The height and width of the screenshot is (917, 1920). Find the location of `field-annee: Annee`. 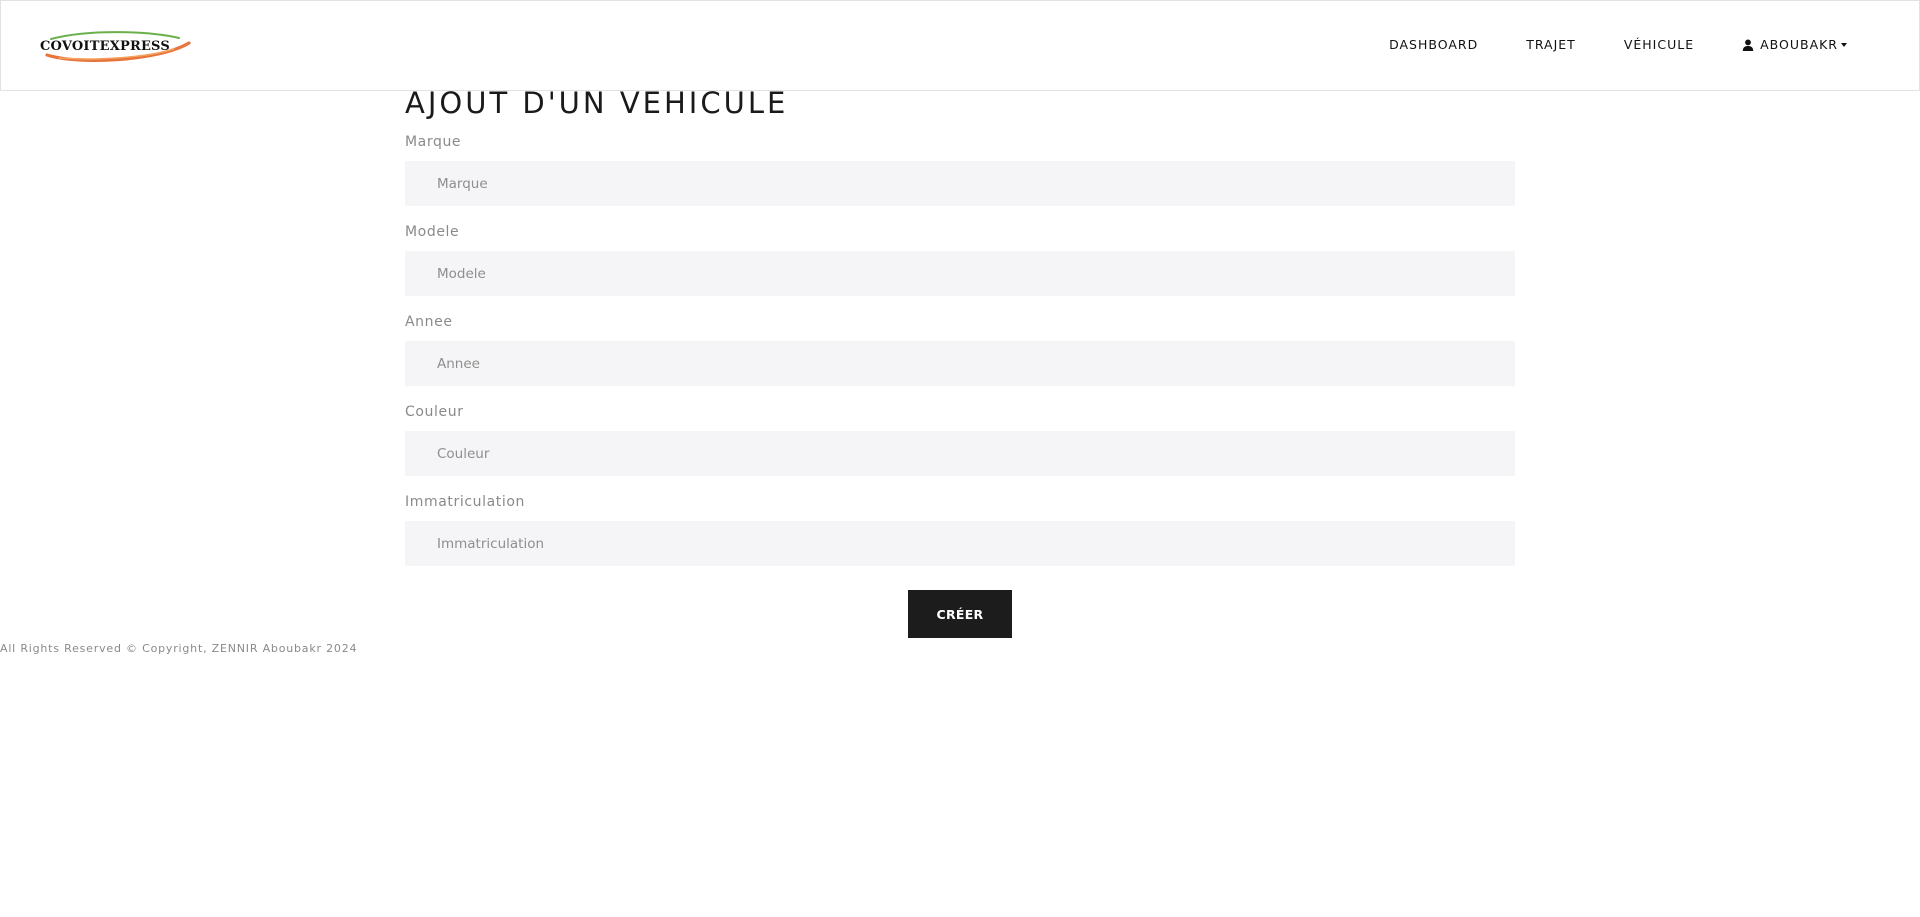

field-annee: Annee is located at coordinates (960, 358).